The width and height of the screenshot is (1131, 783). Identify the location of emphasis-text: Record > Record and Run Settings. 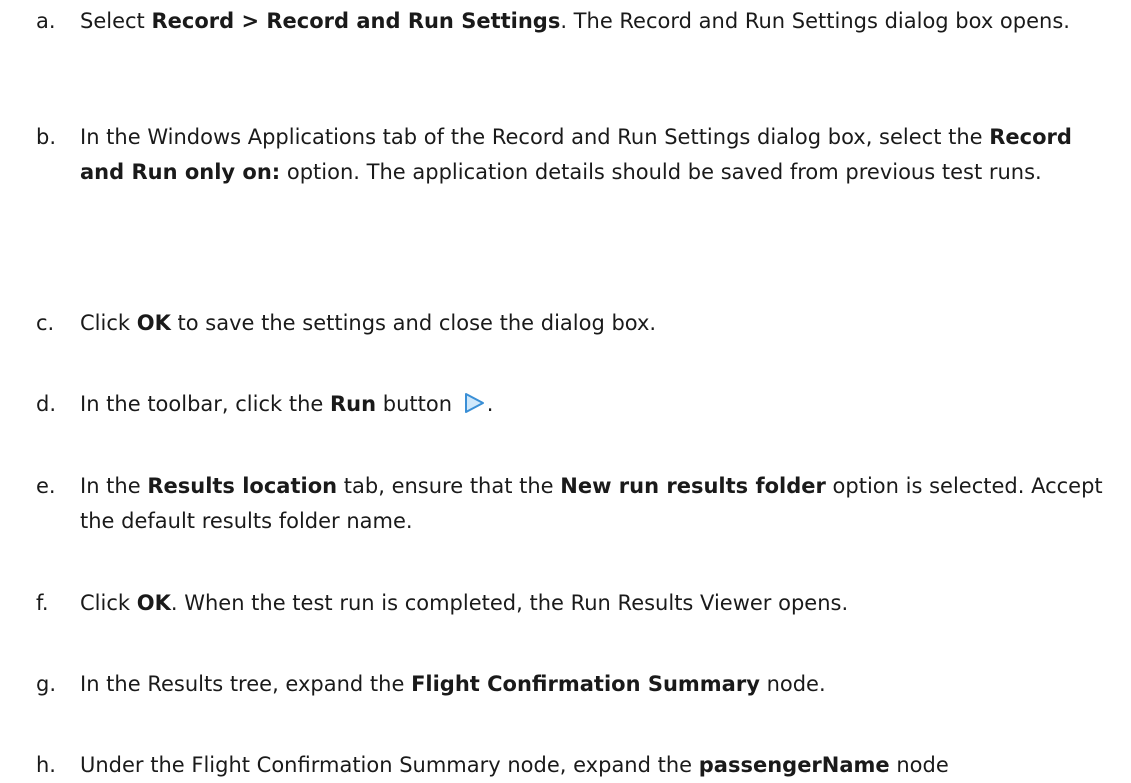
(356, 21).